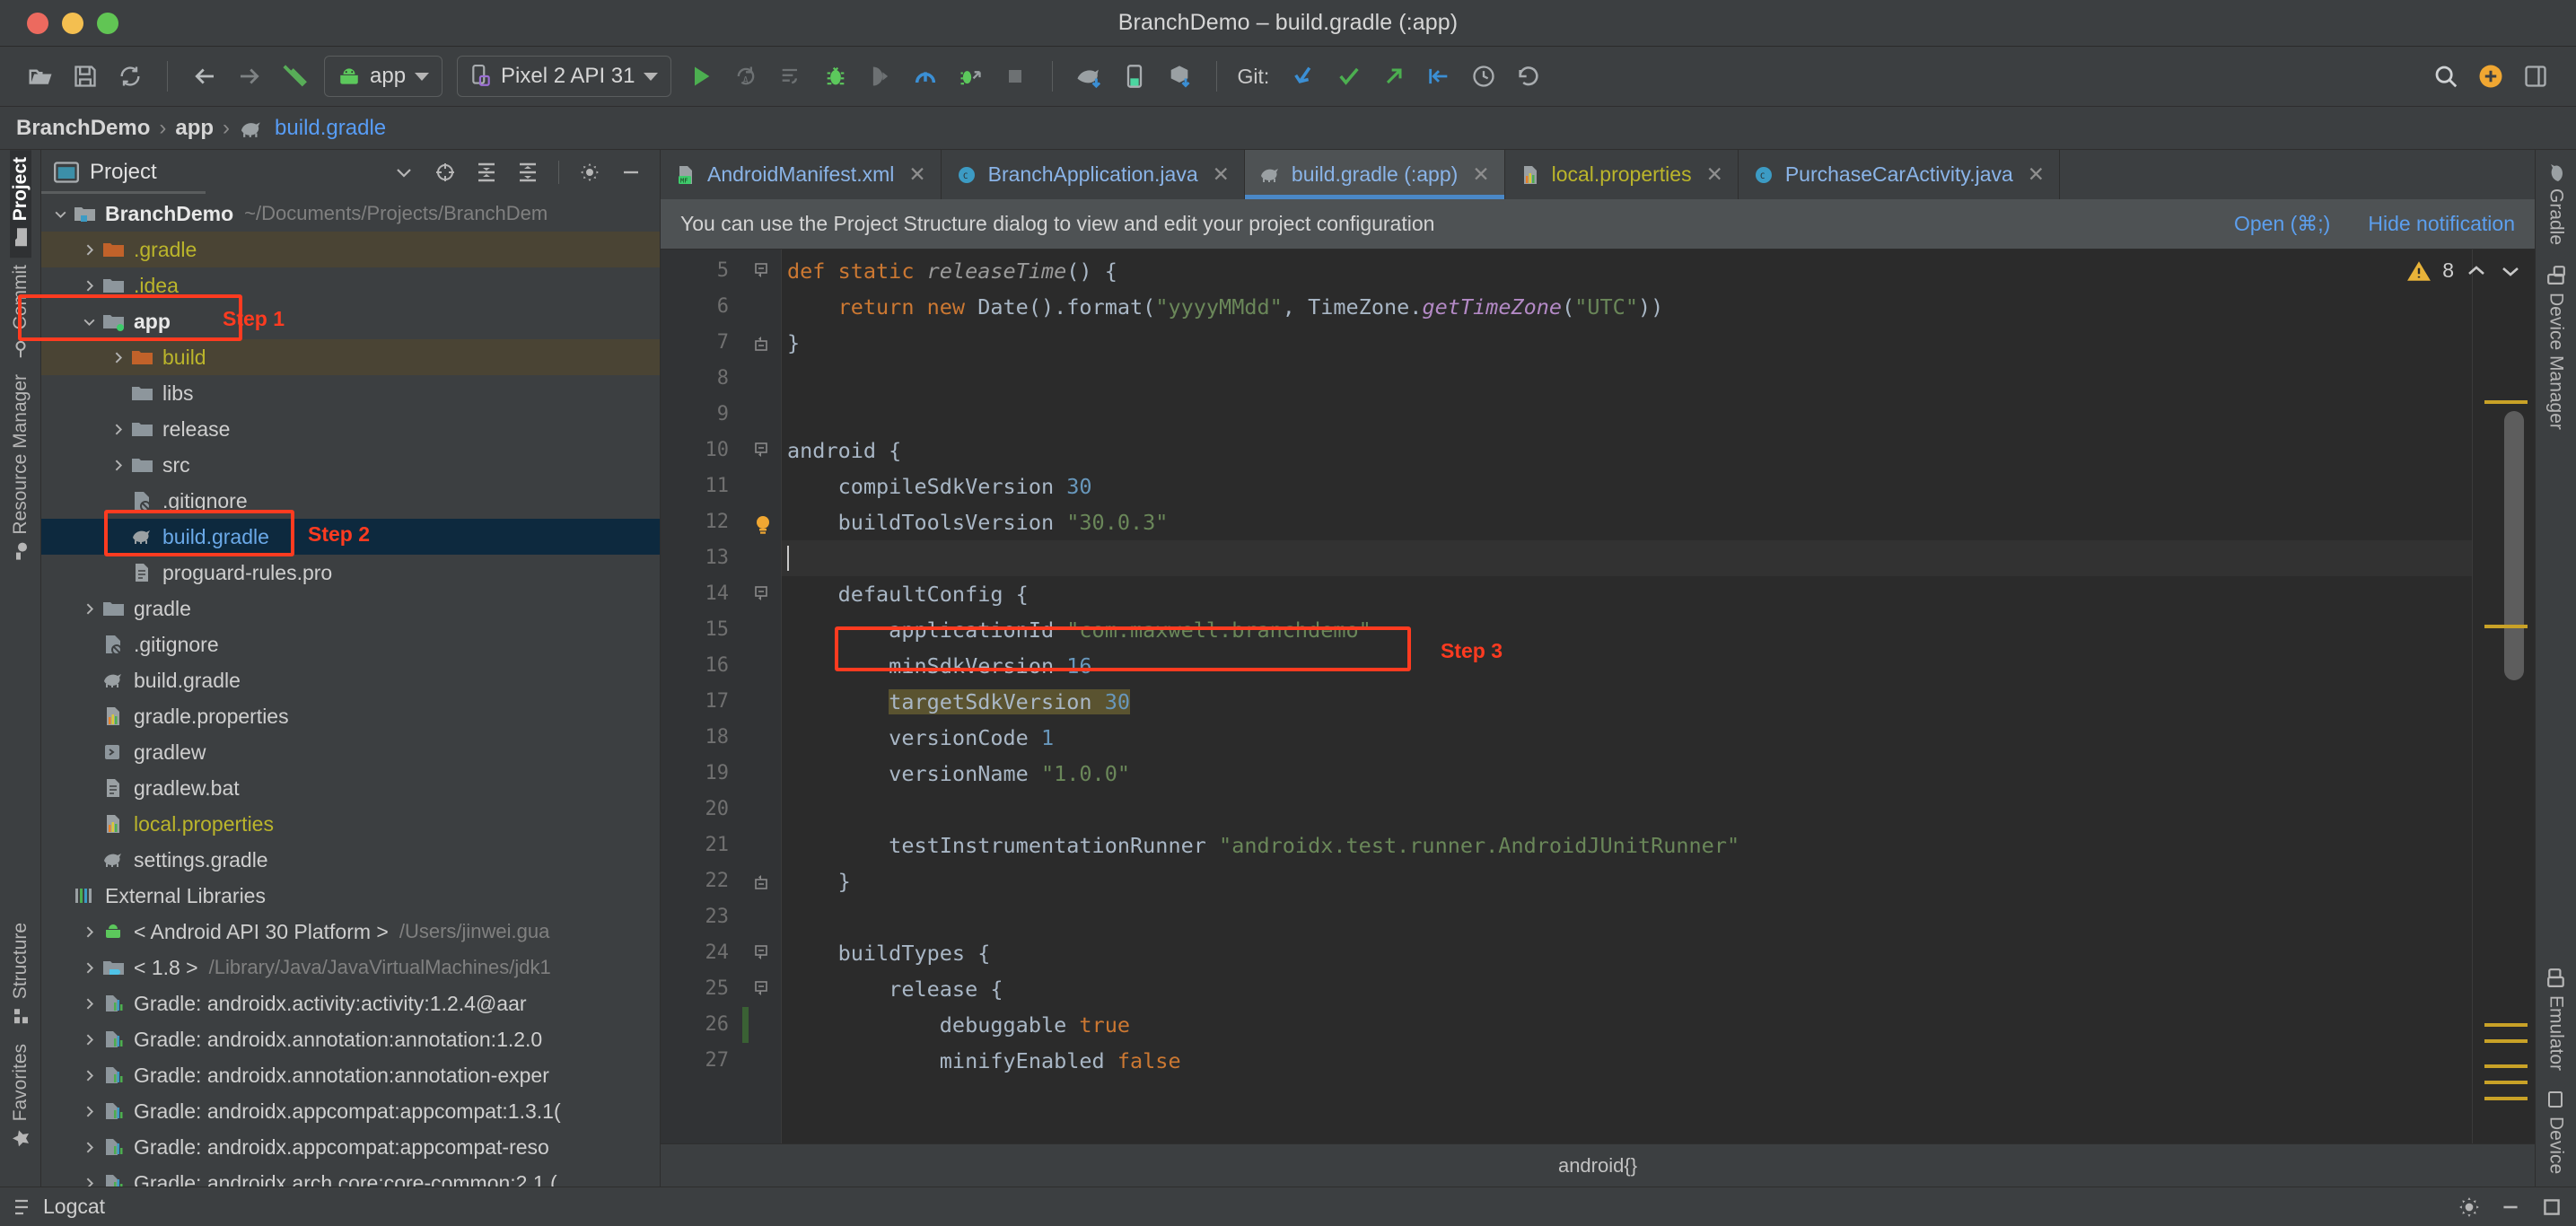 The width and height of the screenshot is (2576, 1226). Describe the element at coordinates (1528, 77) in the screenshot. I see `revert-icon` at that location.